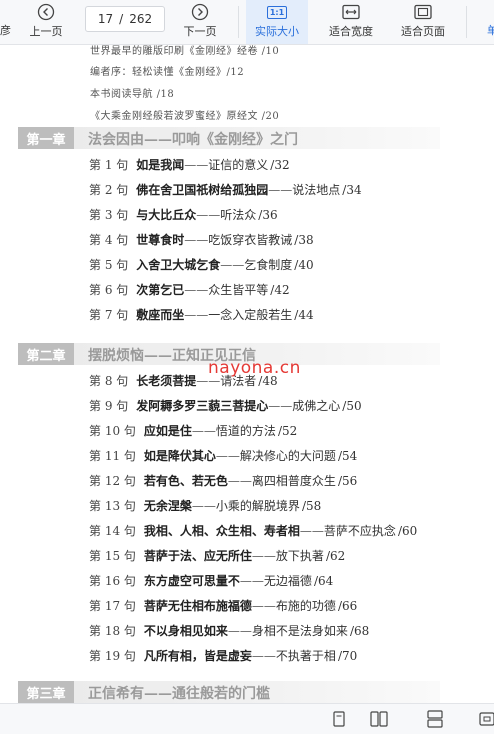 The image size is (494, 734). I want to click on entry-page-number: /34, so click(352, 190).